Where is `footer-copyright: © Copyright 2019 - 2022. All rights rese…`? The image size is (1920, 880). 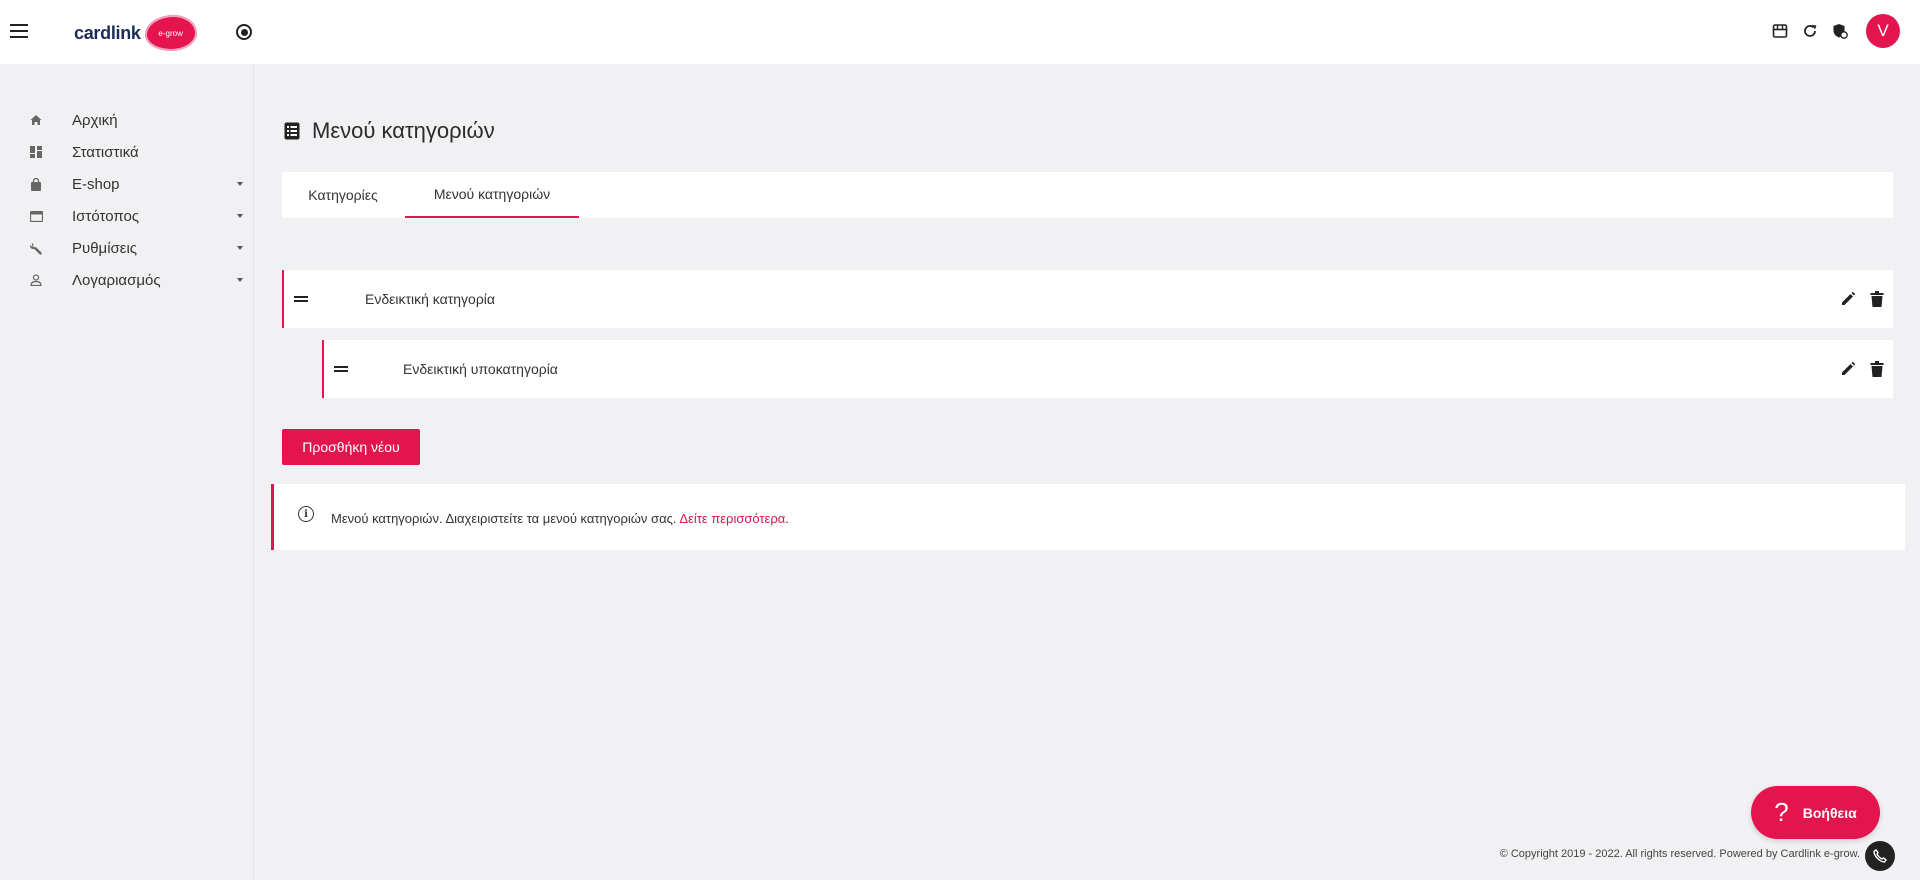 footer-copyright: © Copyright 2019 - 2022. All rights rese… is located at coordinates (1679, 854).